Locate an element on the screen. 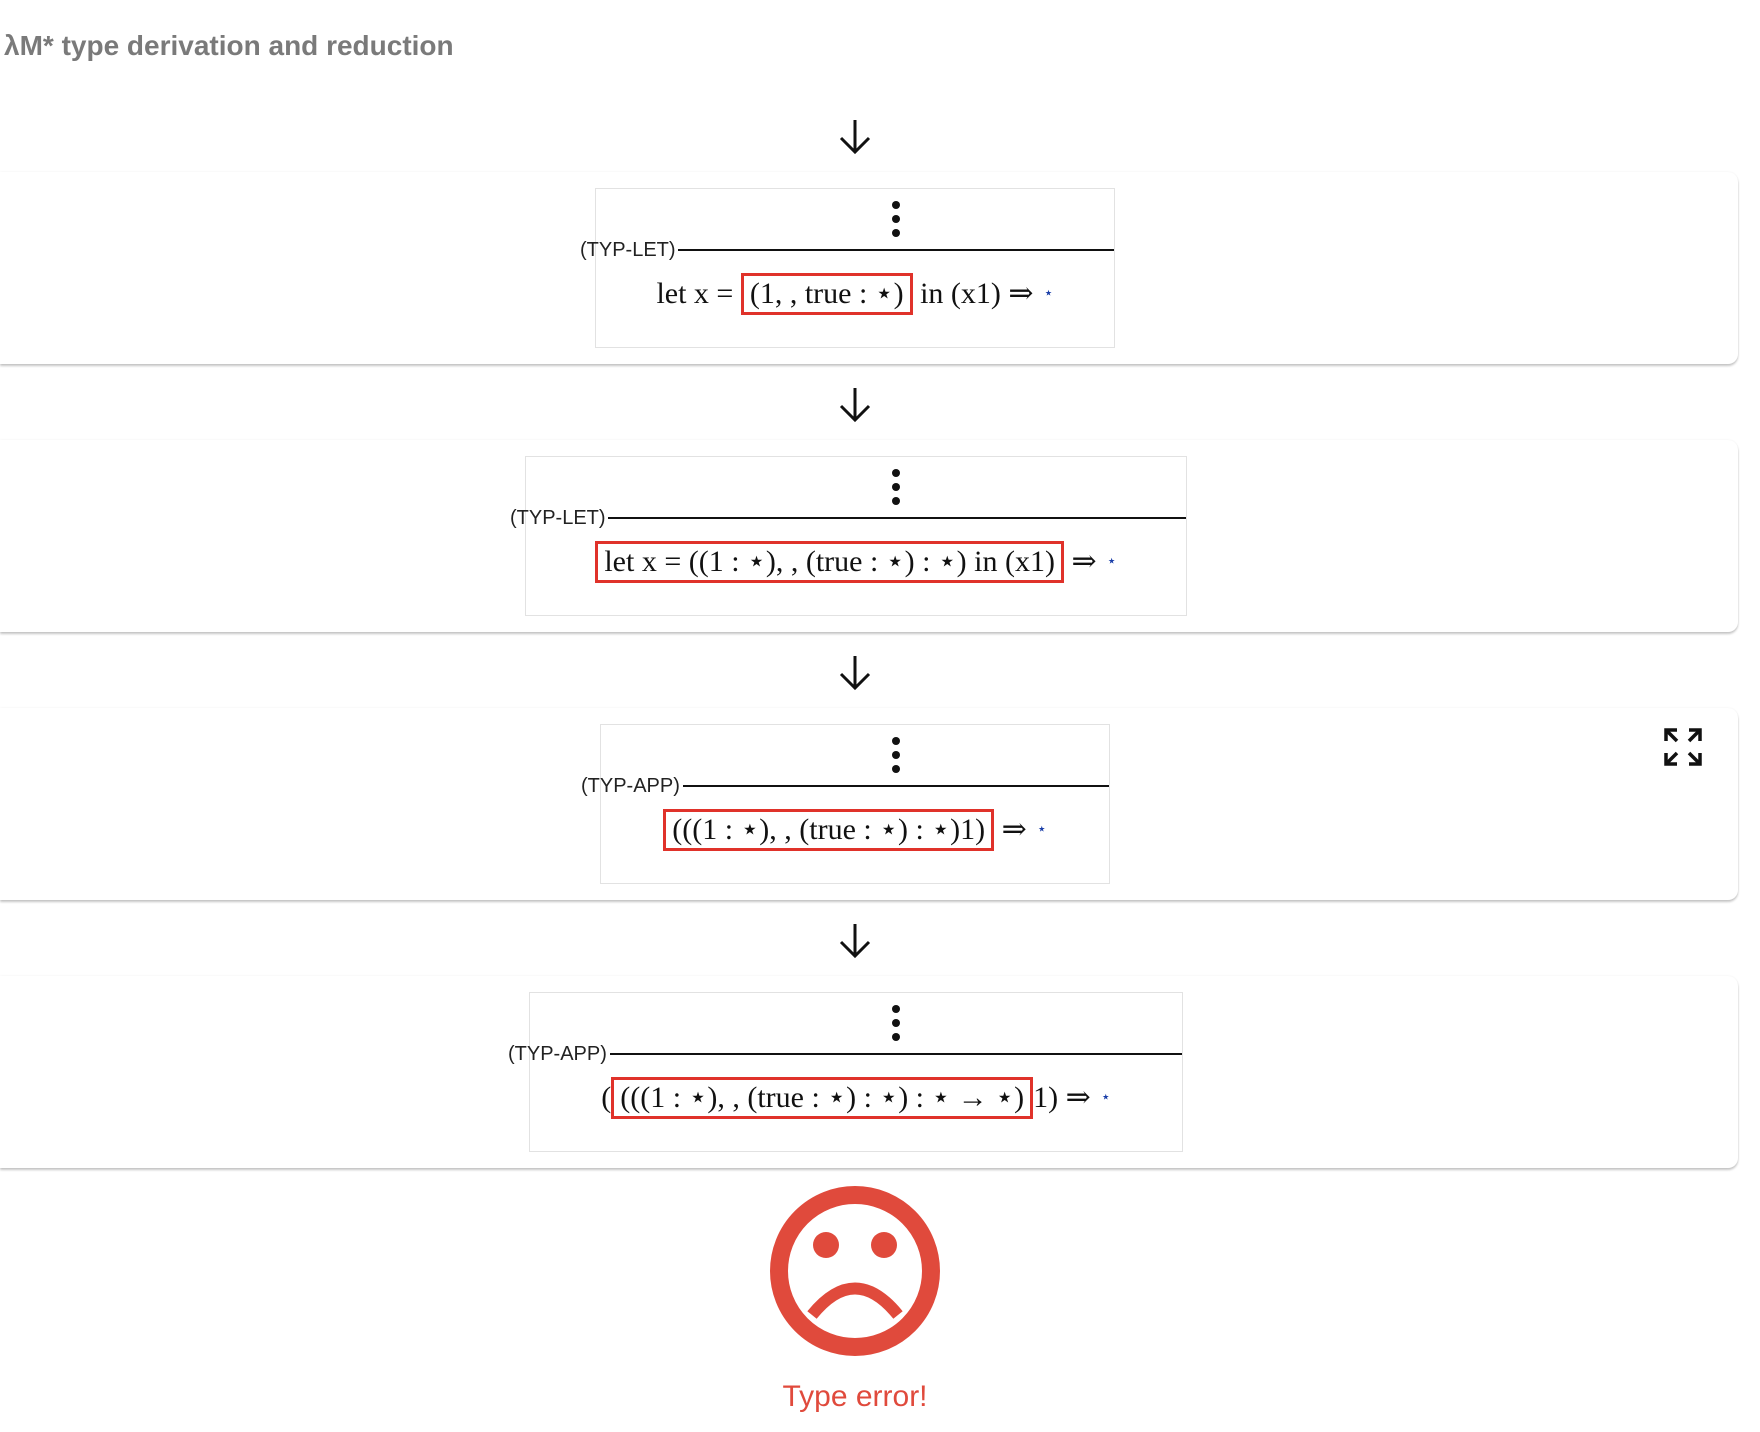 The height and width of the screenshot is (1432, 1760). error-message: Type error! is located at coordinates (855, 1396).